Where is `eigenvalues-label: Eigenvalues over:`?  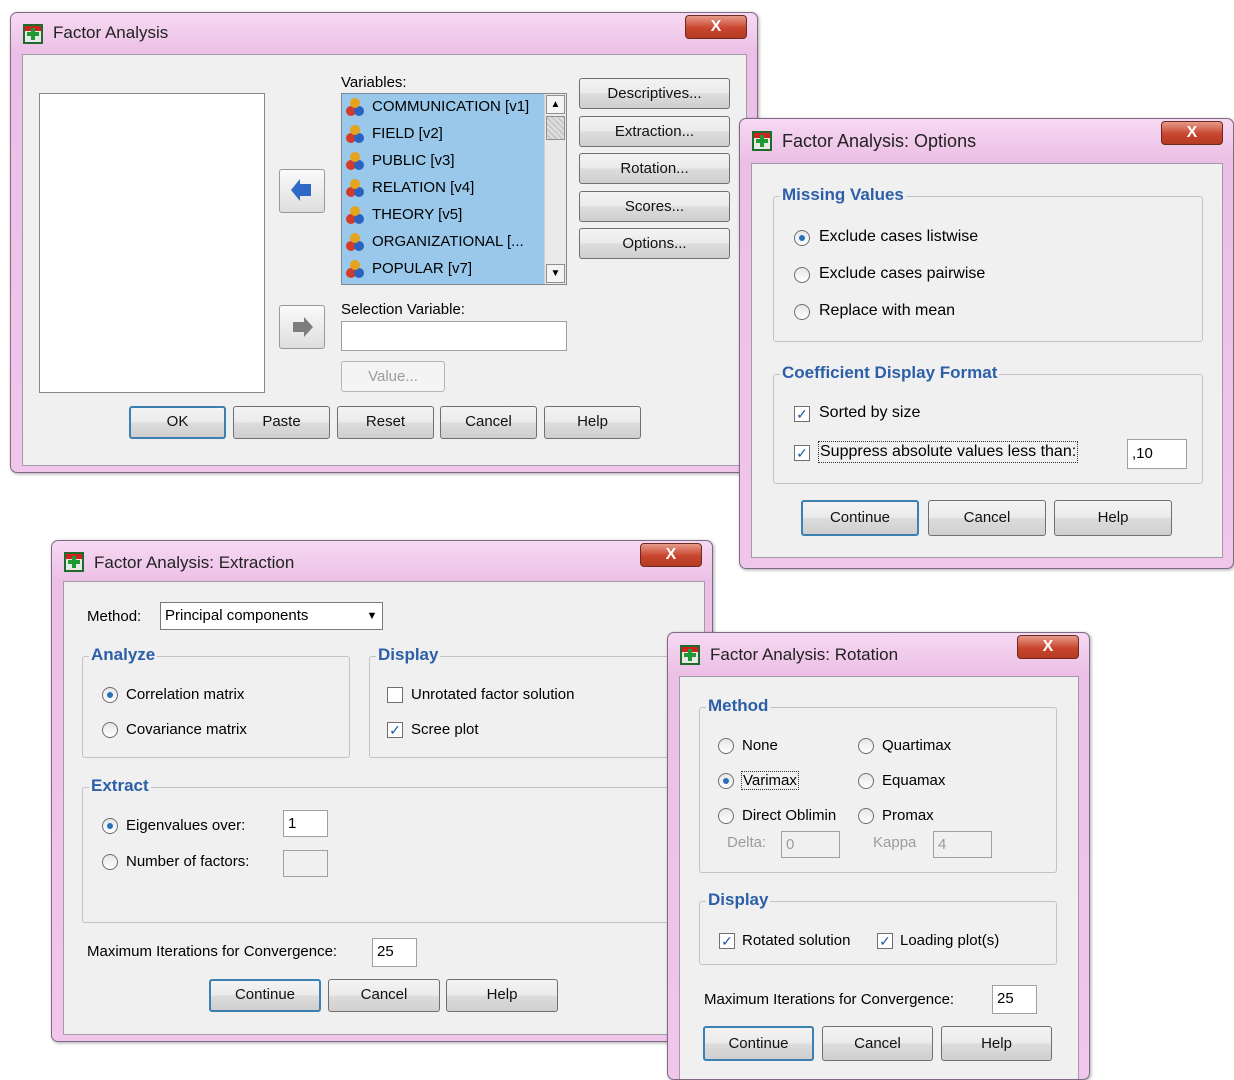 eigenvalues-label: Eigenvalues over: is located at coordinates (185, 825).